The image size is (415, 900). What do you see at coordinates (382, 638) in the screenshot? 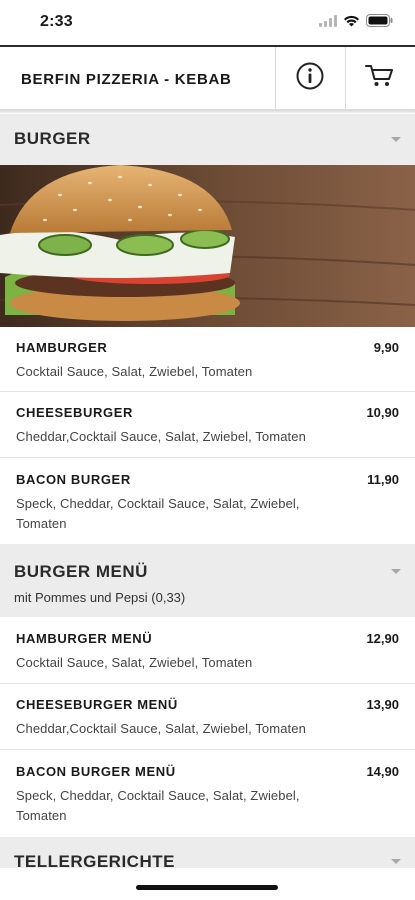
I see `item-price: 12,90` at bounding box center [382, 638].